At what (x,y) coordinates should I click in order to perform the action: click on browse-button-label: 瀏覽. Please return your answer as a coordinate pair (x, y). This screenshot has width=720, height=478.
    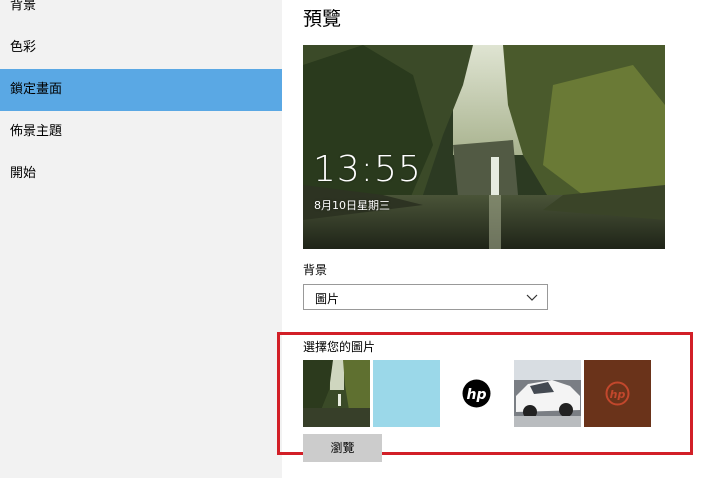
    Looking at the image, I should click on (342, 448).